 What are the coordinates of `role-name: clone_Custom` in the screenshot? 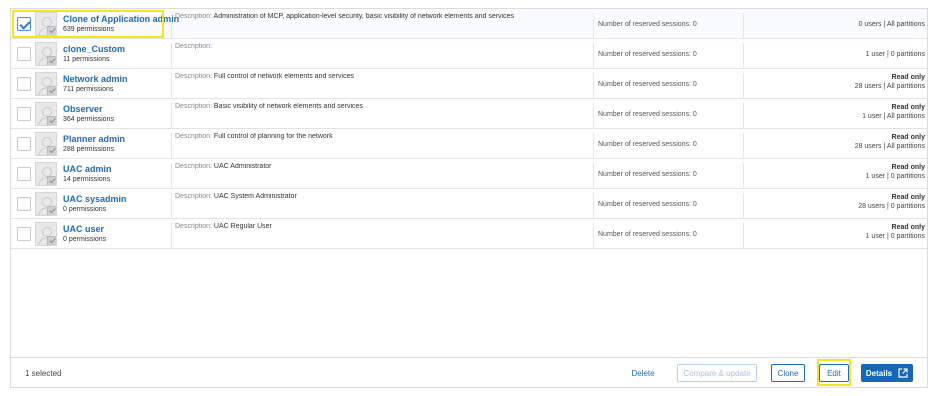 It's located at (94, 49).